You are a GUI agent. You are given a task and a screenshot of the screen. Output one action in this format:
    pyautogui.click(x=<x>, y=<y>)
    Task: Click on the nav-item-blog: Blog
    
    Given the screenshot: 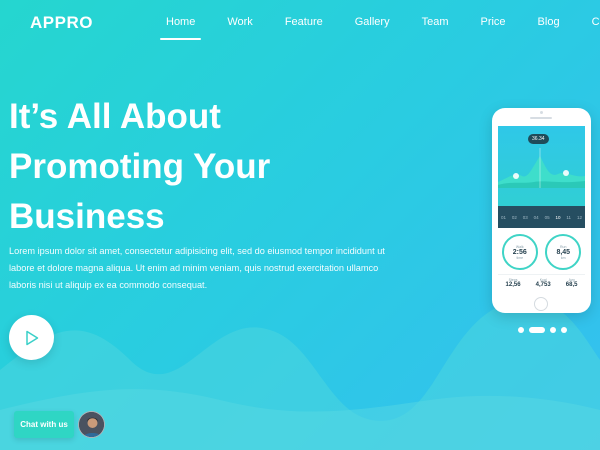 What is the action you would take?
    pyautogui.click(x=549, y=28)
    